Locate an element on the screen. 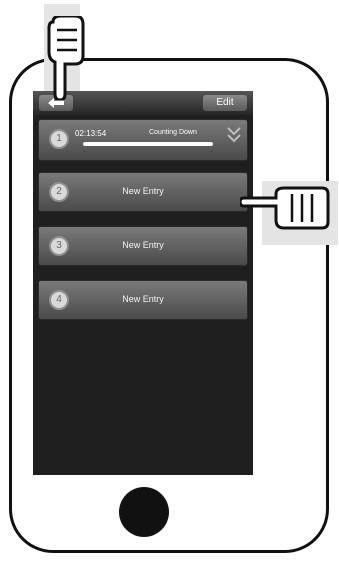  timer-status: Counting Down is located at coordinates (173, 132).